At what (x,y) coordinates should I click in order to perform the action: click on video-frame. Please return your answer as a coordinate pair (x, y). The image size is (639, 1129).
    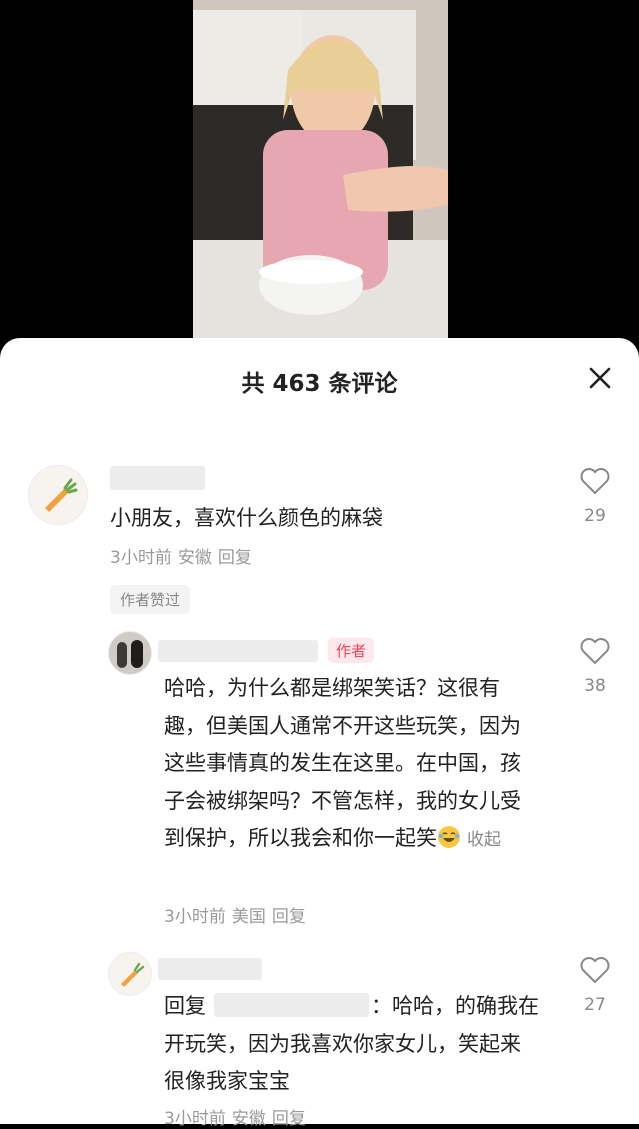
    Looking at the image, I should click on (320, 172).